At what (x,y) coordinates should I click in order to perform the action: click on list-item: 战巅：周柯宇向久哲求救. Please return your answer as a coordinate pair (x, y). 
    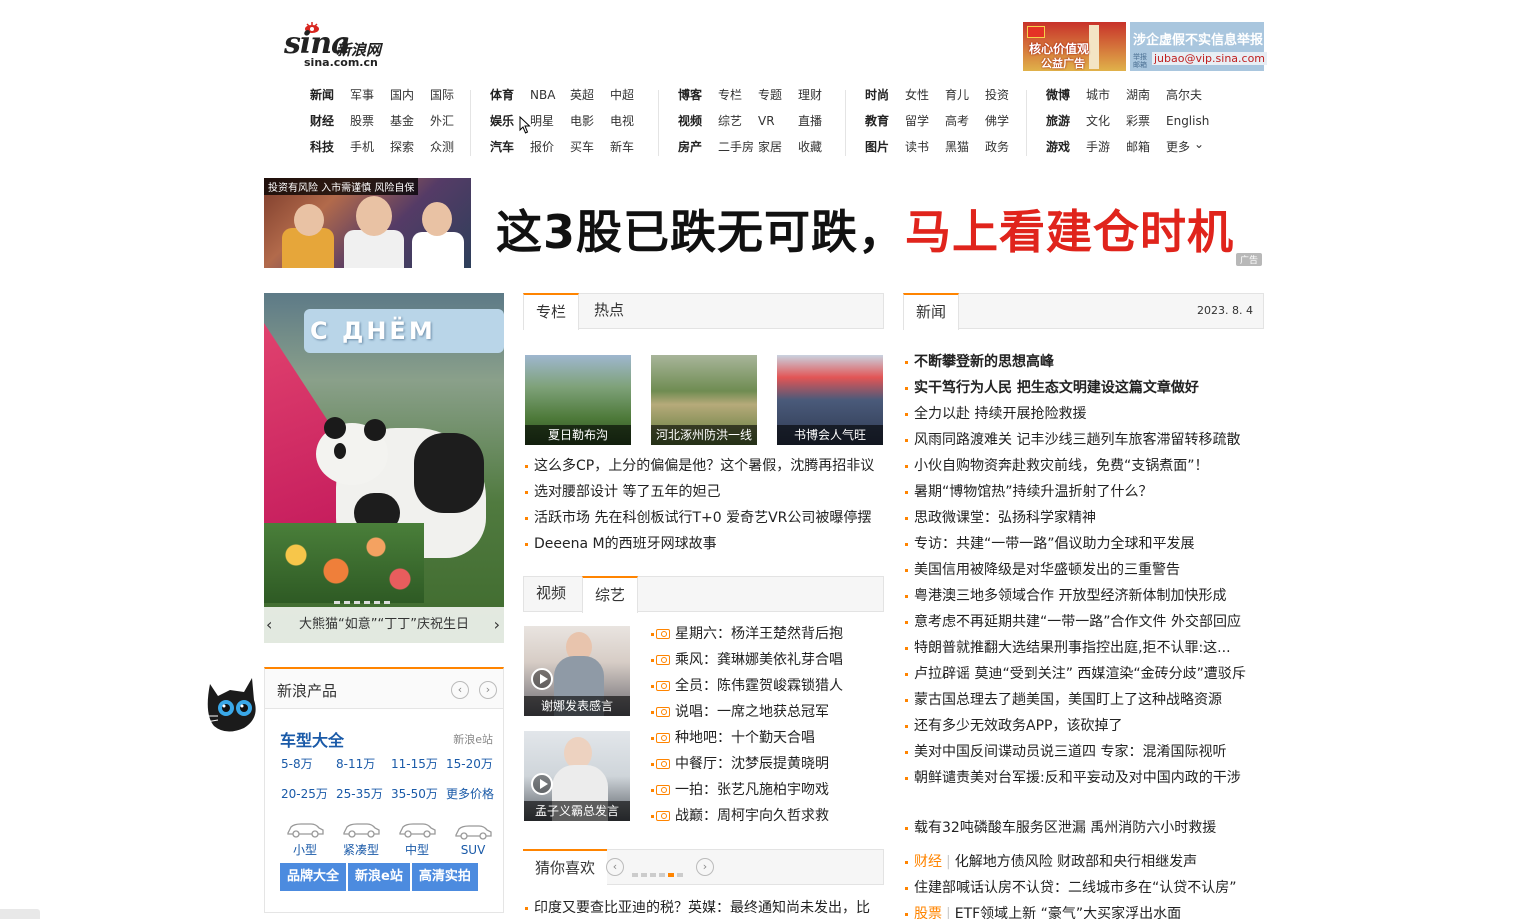
    Looking at the image, I should click on (767, 816).